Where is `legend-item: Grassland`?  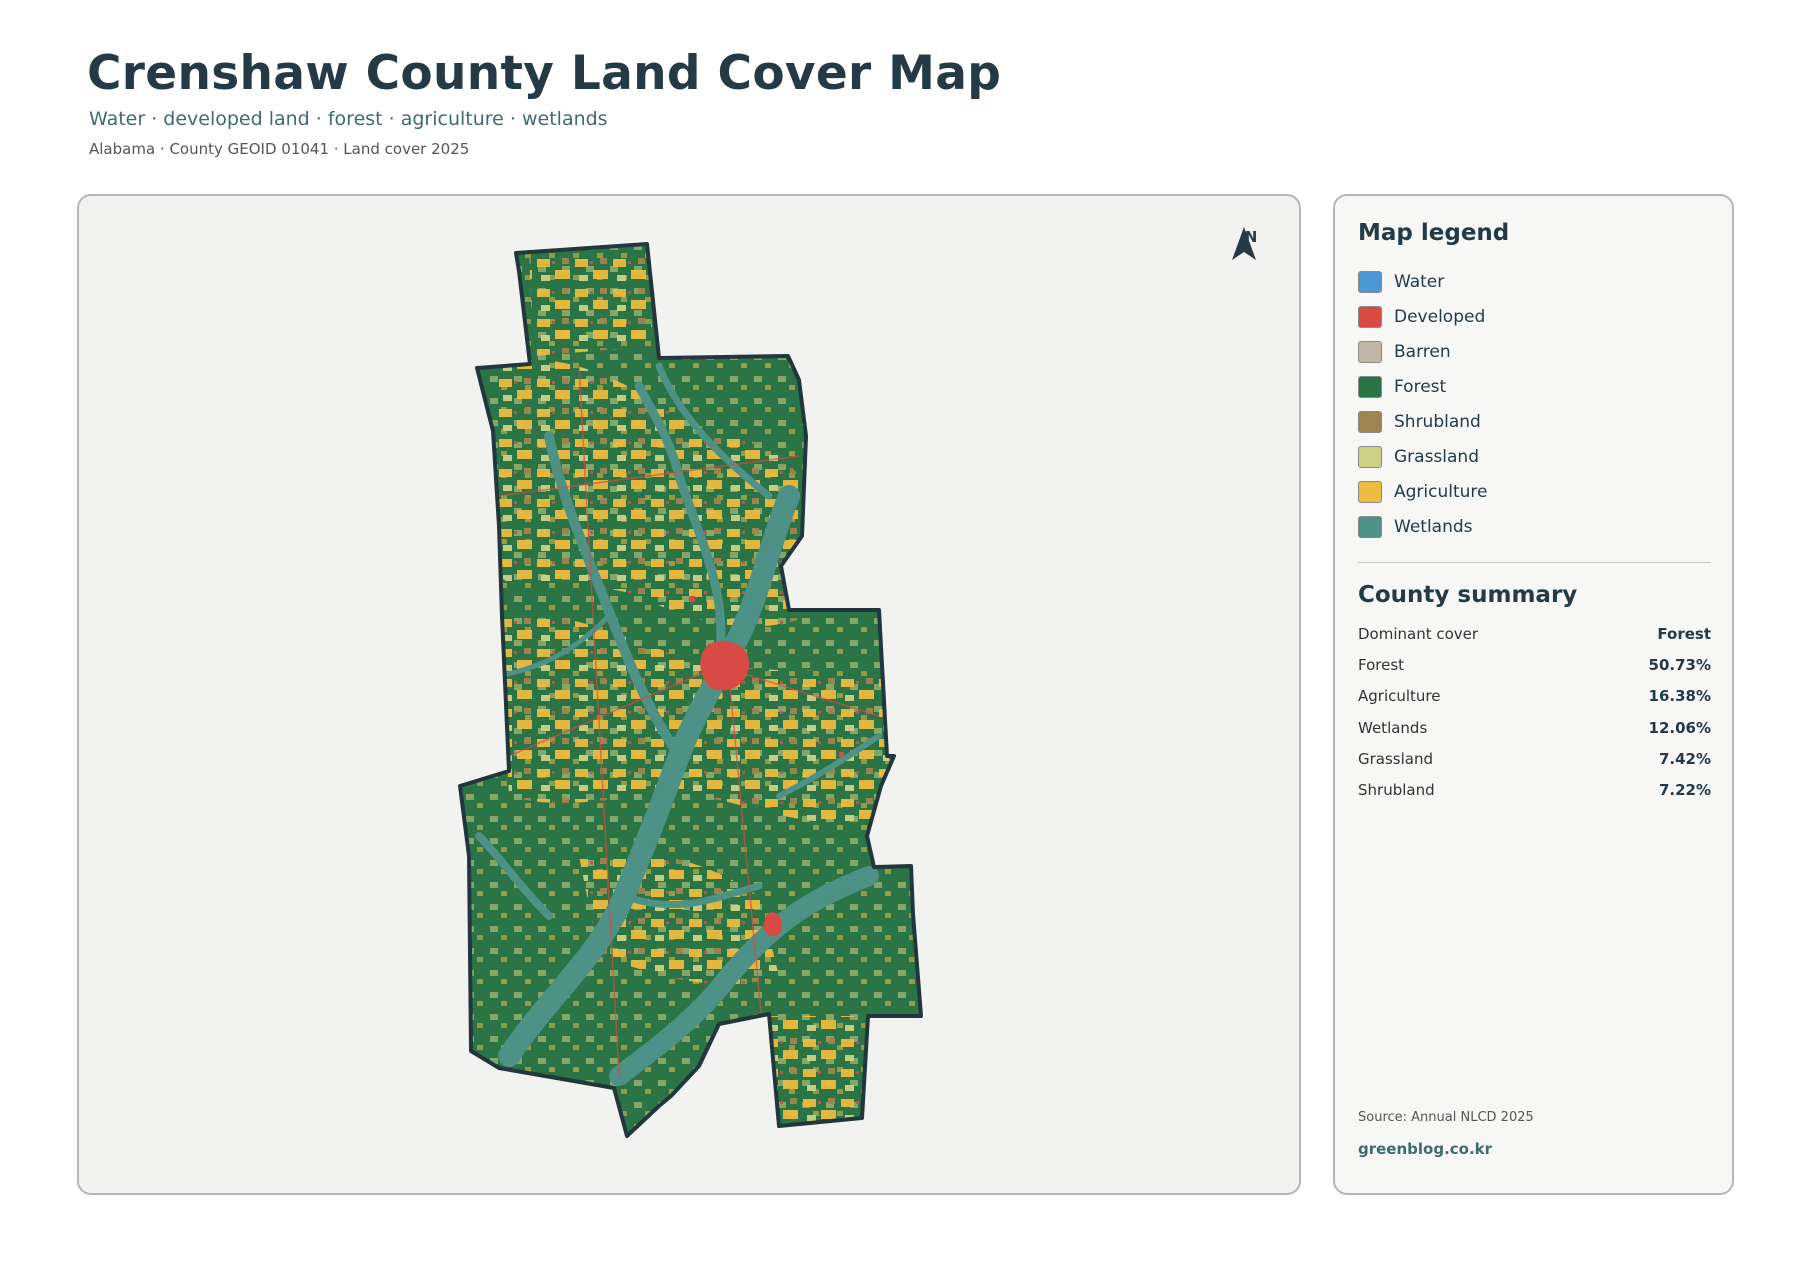 legend-item: Grassland is located at coordinates (1423, 456).